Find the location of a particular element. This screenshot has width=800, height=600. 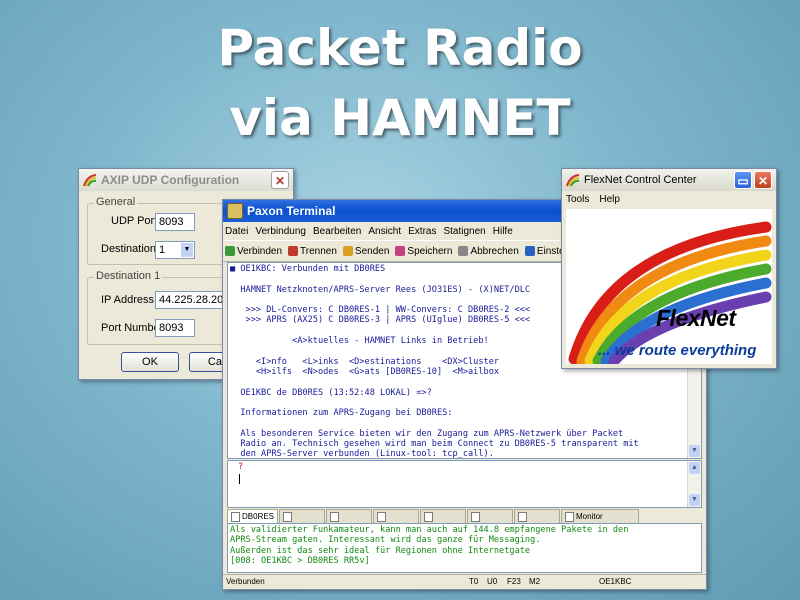

save-icon is located at coordinates (400, 251).